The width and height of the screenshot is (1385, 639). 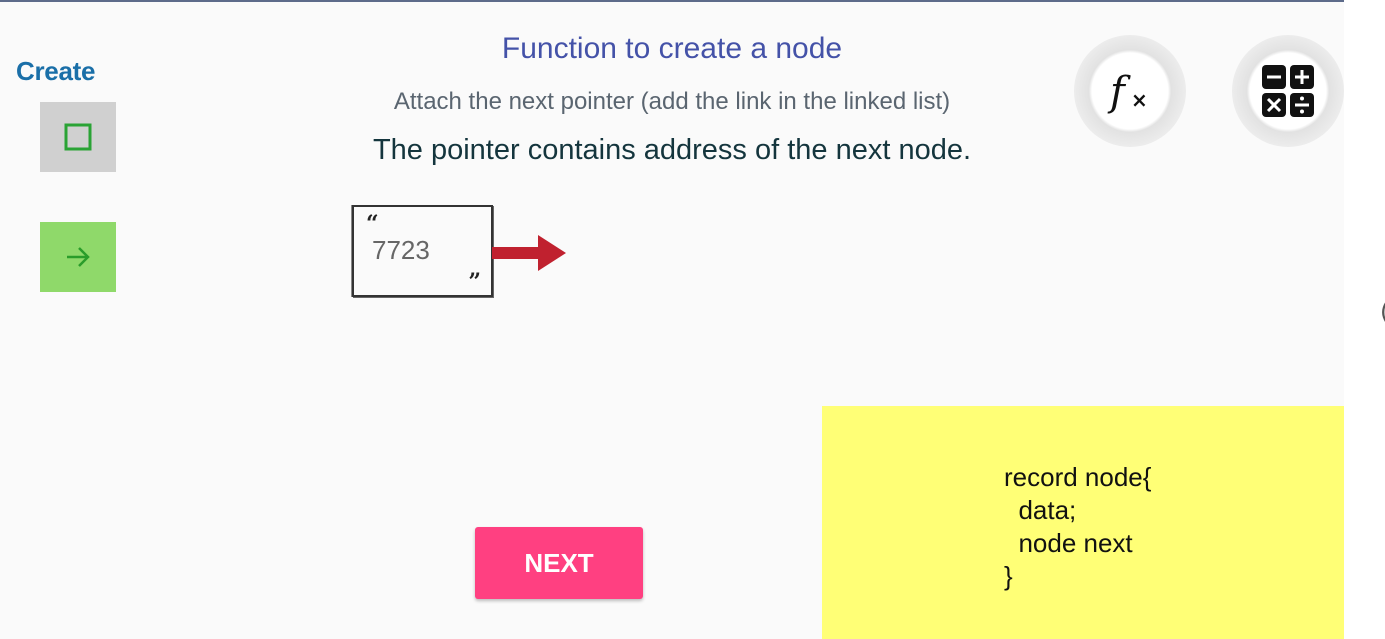 What do you see at coordinates (529, 253) in the screenshot?
I see `next-pointer-arrow-icon` at bounding box center [529, 253].